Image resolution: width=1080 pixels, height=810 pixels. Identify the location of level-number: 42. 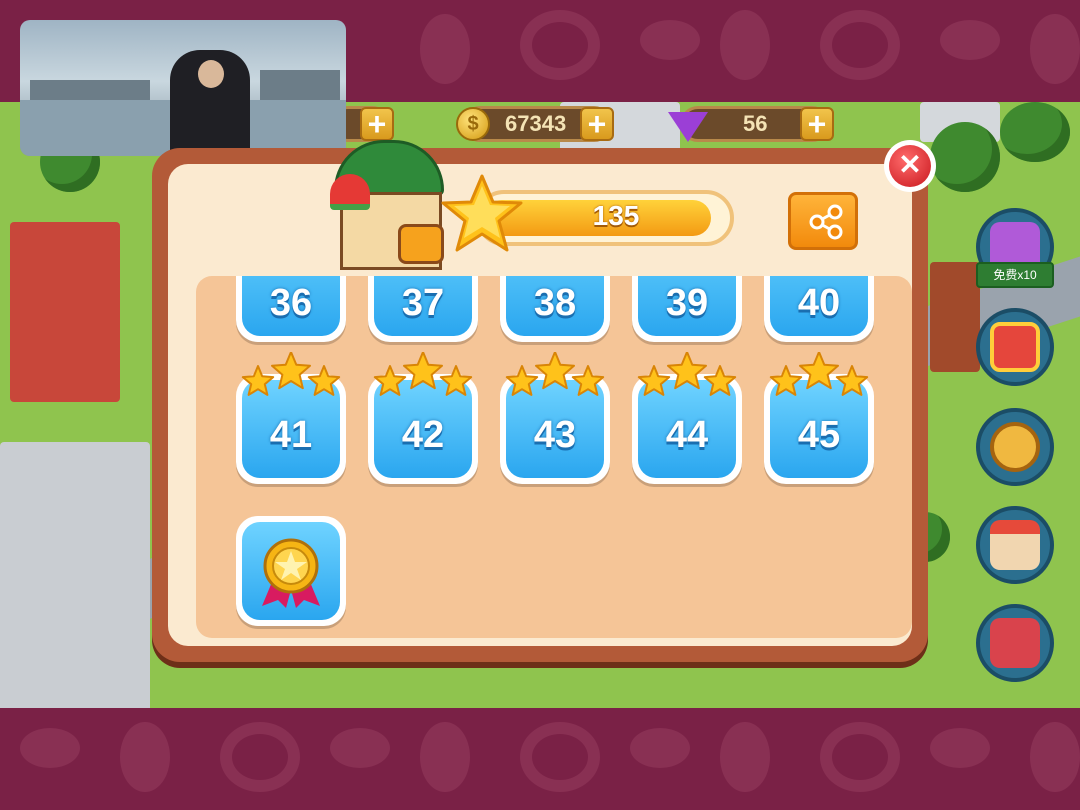
(423, 435).